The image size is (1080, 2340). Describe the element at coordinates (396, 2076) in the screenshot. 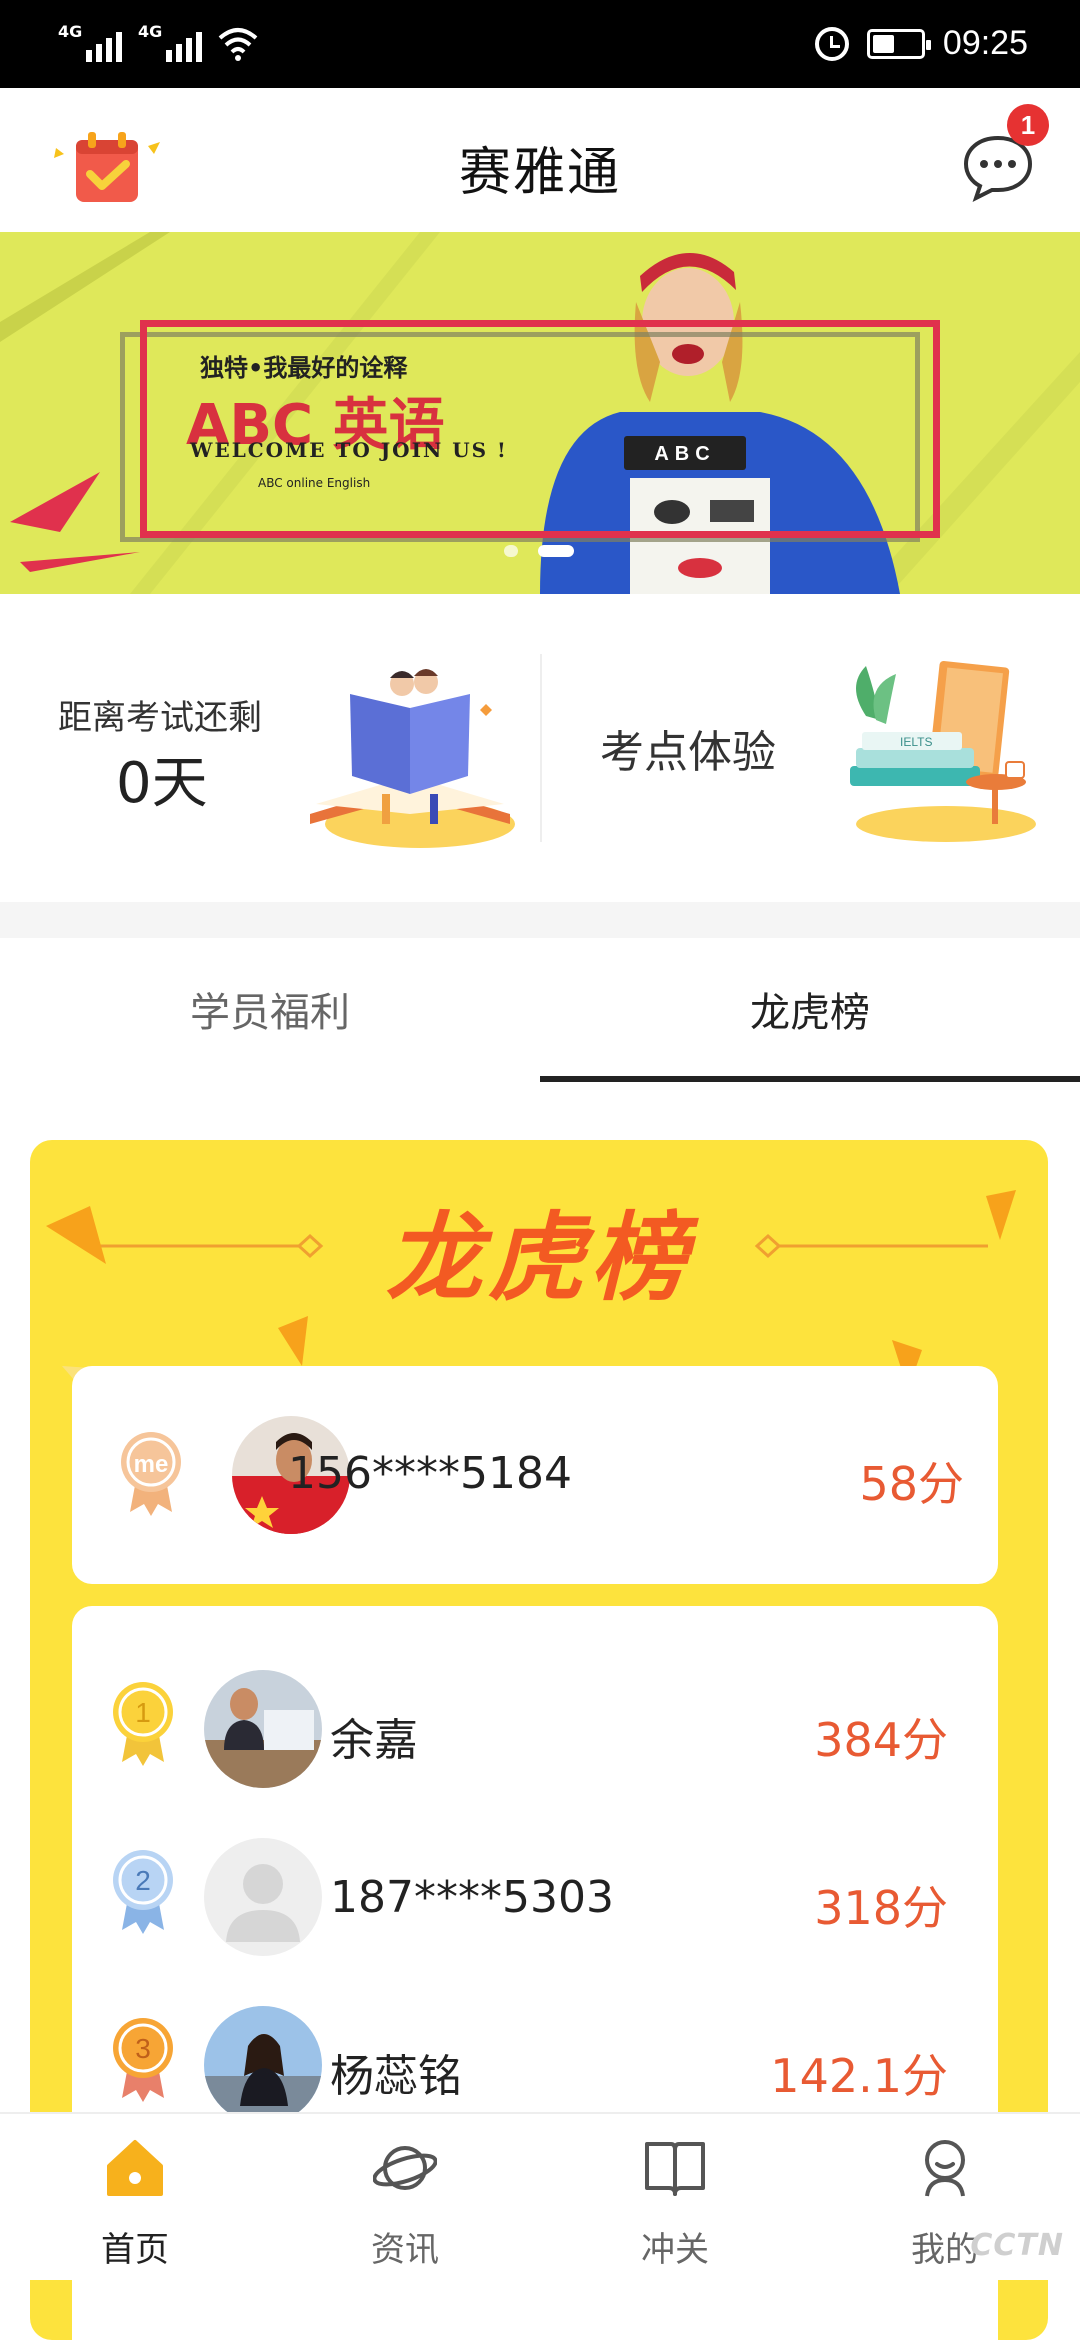

I see `rank-name: 杨蕊铭` at that location.